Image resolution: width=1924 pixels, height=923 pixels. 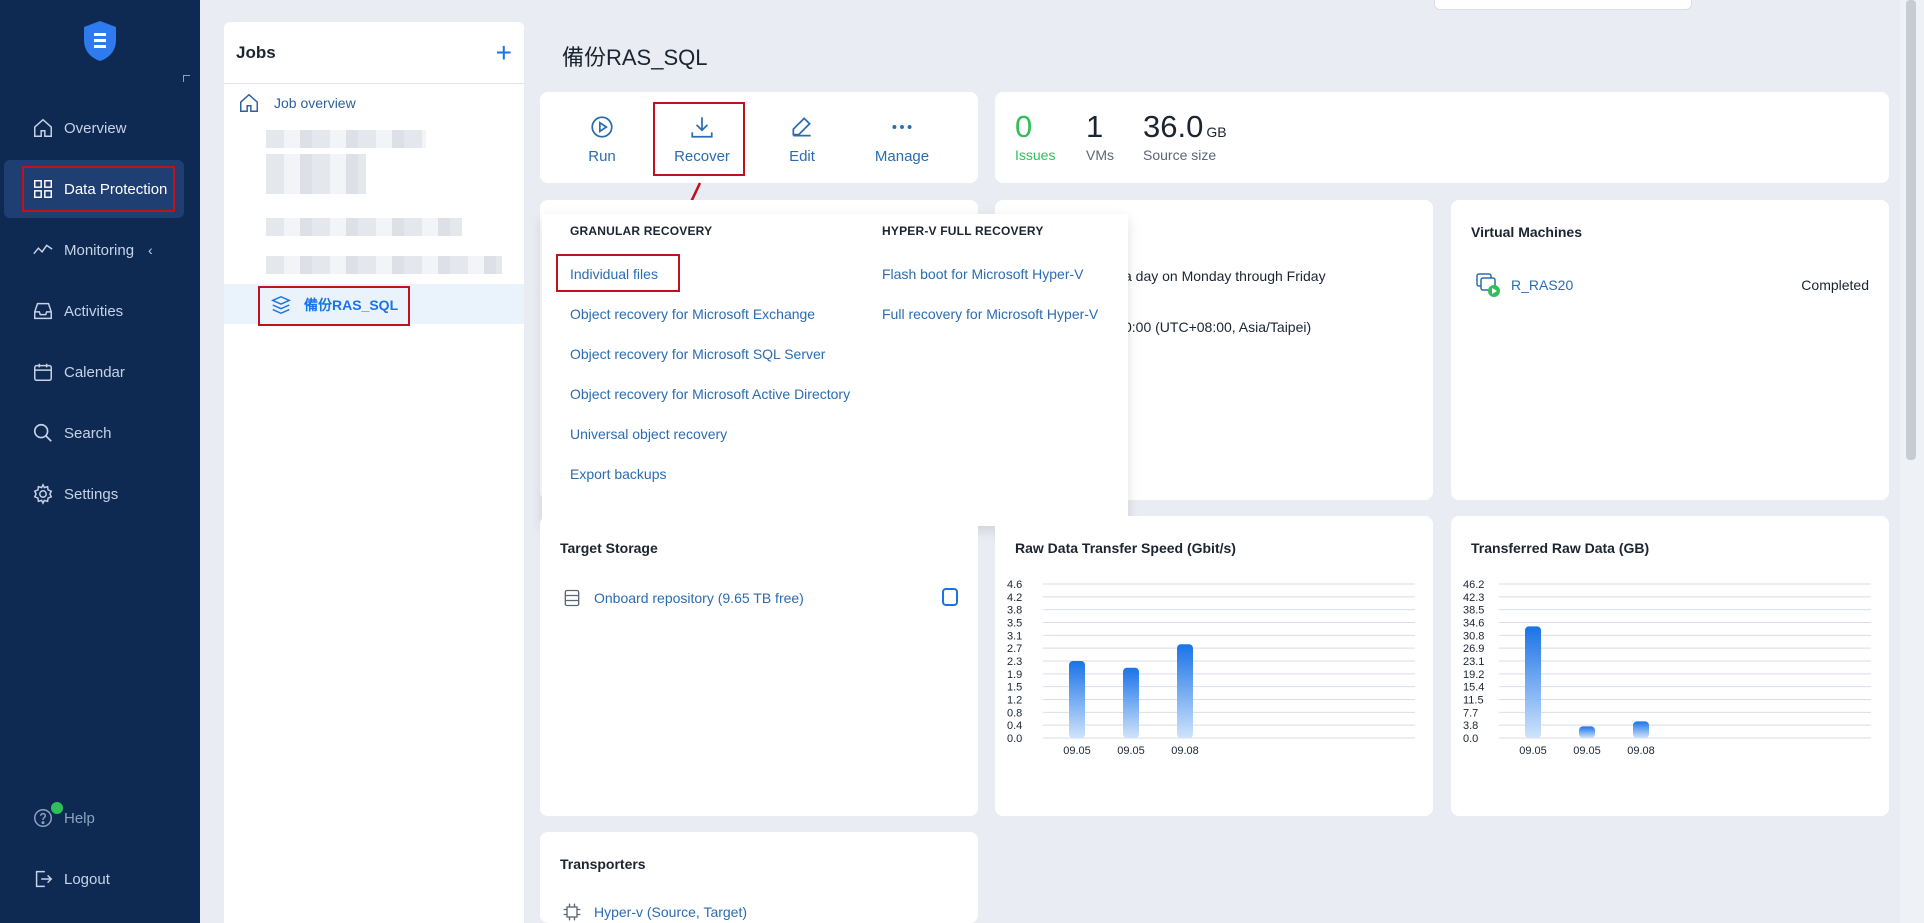 What do you see at coordinates (1911, 230) in the screenshot?
I see `page-scrollbar-thumb` at bounding box center [1911, 230].